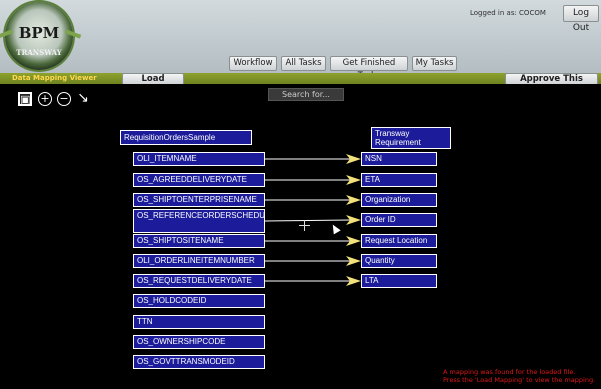 This screenshot has width=601, height=389. I want to click on viewer-title: Data Mapping Viewer, so click(54, 78).